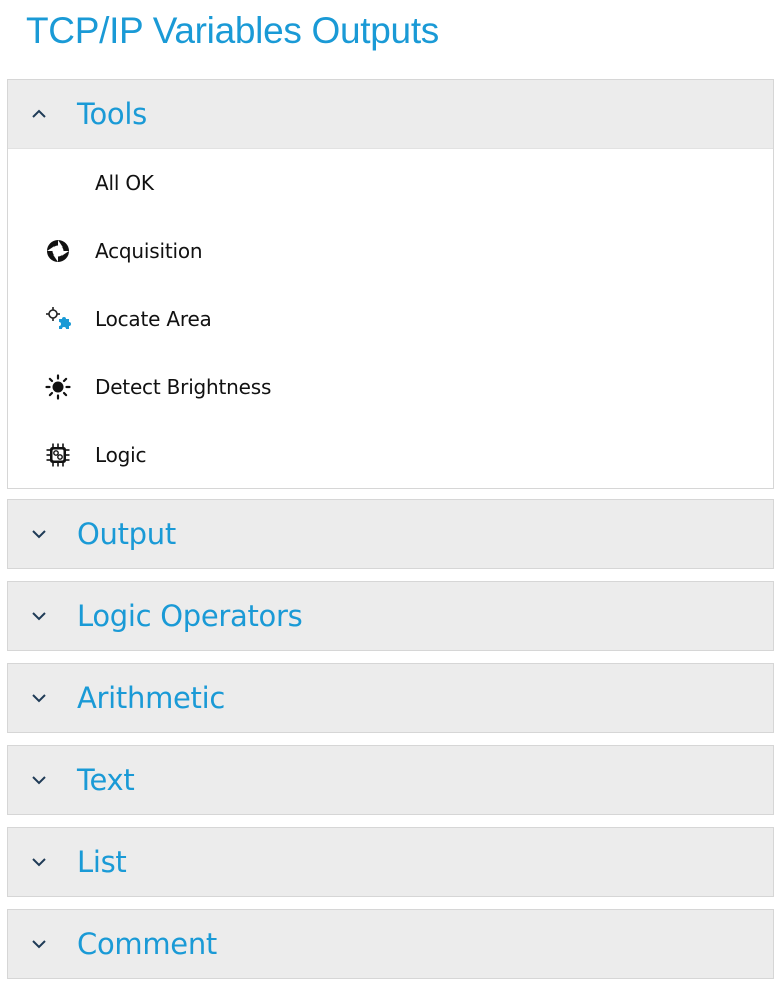 The height and width of the screenshot is (991, 781). I want to click on section-label-logic-operators: Logic Operators, so click(190, 616).